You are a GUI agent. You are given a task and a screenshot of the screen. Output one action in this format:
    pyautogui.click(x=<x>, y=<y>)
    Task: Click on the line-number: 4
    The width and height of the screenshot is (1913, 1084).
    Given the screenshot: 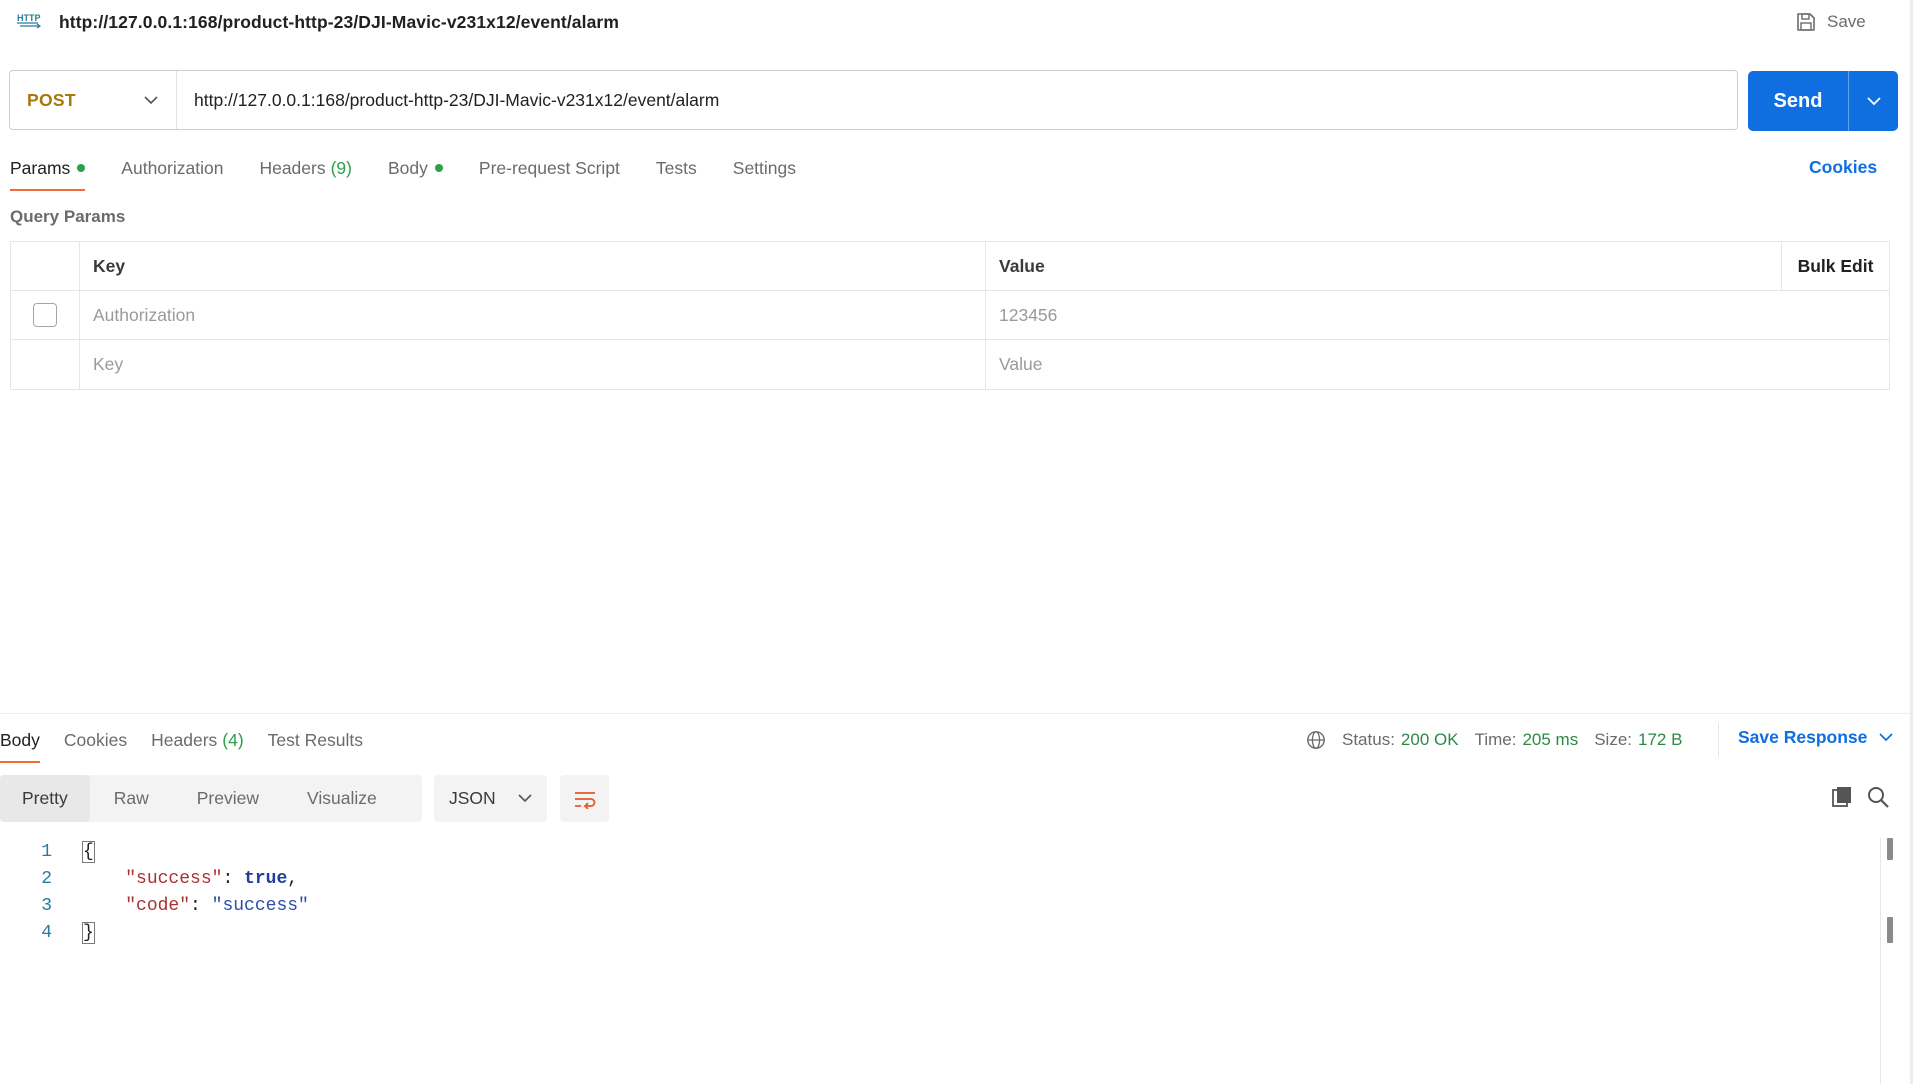 What is the action you would take?
    pyautogui.click(x=46, y=932)
    